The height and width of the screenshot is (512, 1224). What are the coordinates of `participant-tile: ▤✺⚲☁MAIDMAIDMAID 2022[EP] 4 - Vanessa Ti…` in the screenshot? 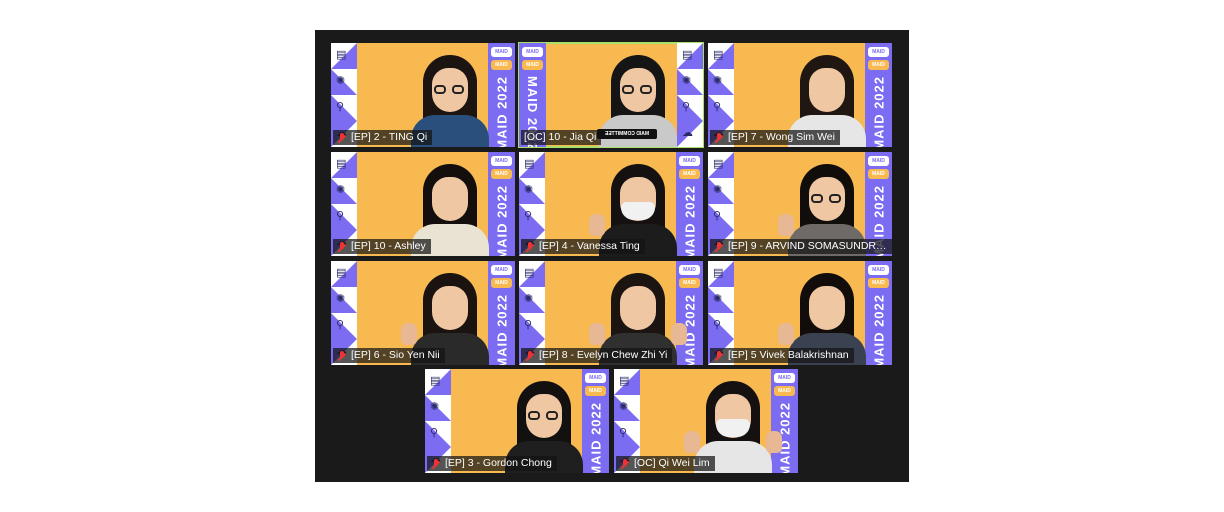 It's located at (611, 204).